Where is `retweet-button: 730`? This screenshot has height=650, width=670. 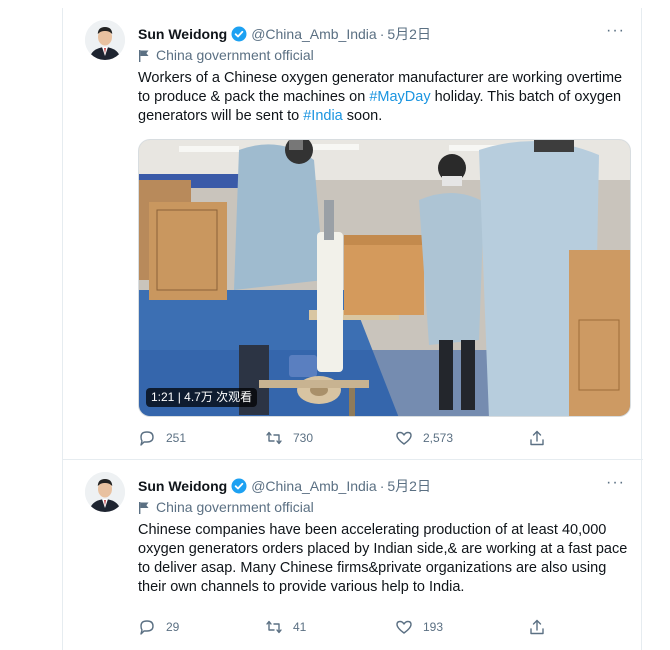 retweet-button: 730 is located at coordinates (289, 438).